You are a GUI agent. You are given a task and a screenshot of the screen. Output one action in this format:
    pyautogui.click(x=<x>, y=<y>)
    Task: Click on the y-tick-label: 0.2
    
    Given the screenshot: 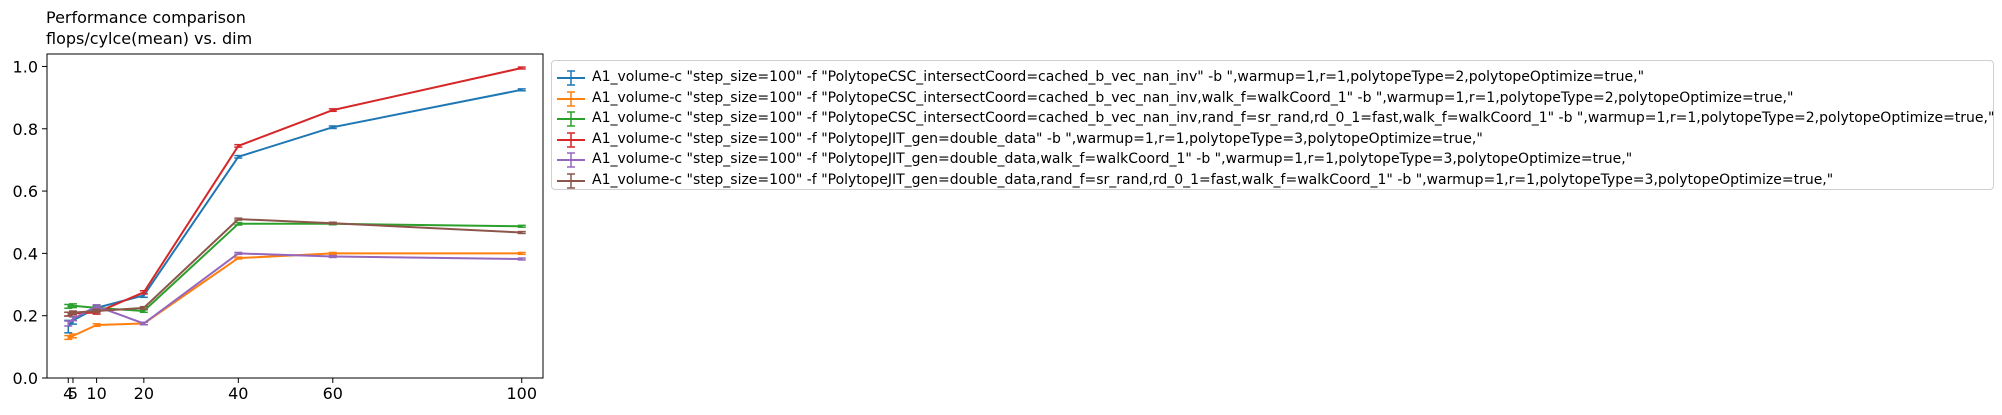 What is the action you would take?
    pyautogui.click(x=25, y=316)
    